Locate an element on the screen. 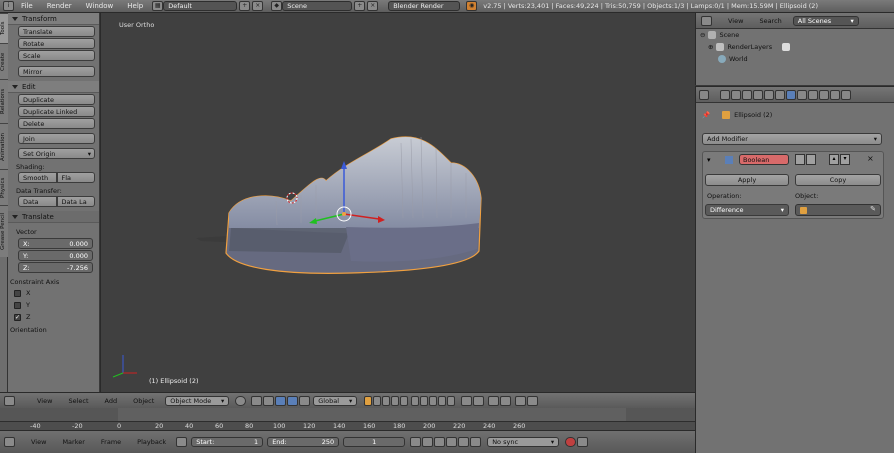 This screenshot has width=894, height=453. translate-manipulator-icon is located at coordinates (281, 400).